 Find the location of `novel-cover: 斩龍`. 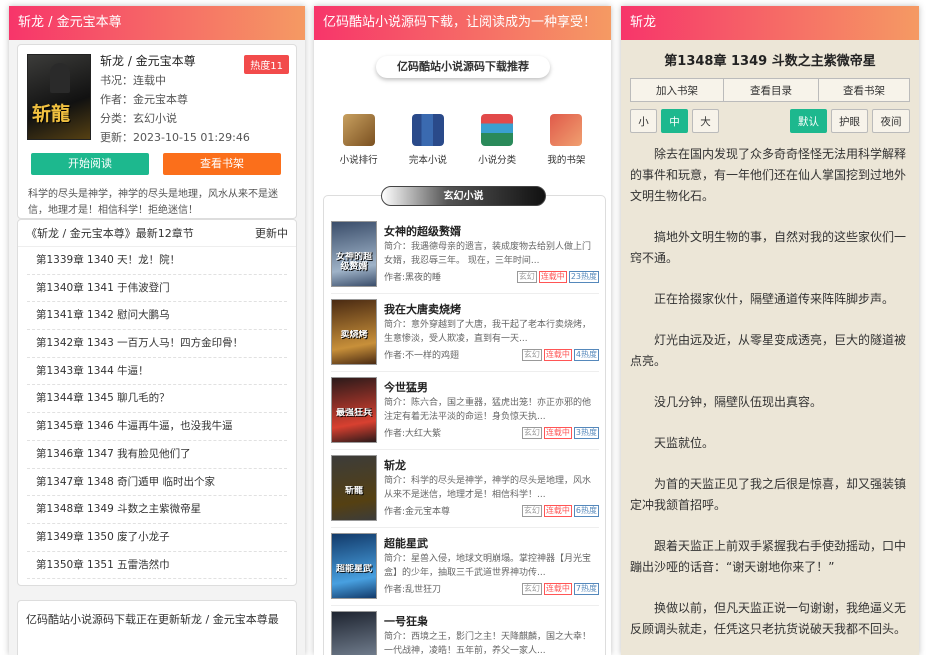

novel-cover: 斩龍 is located at coordinates (354, 488).